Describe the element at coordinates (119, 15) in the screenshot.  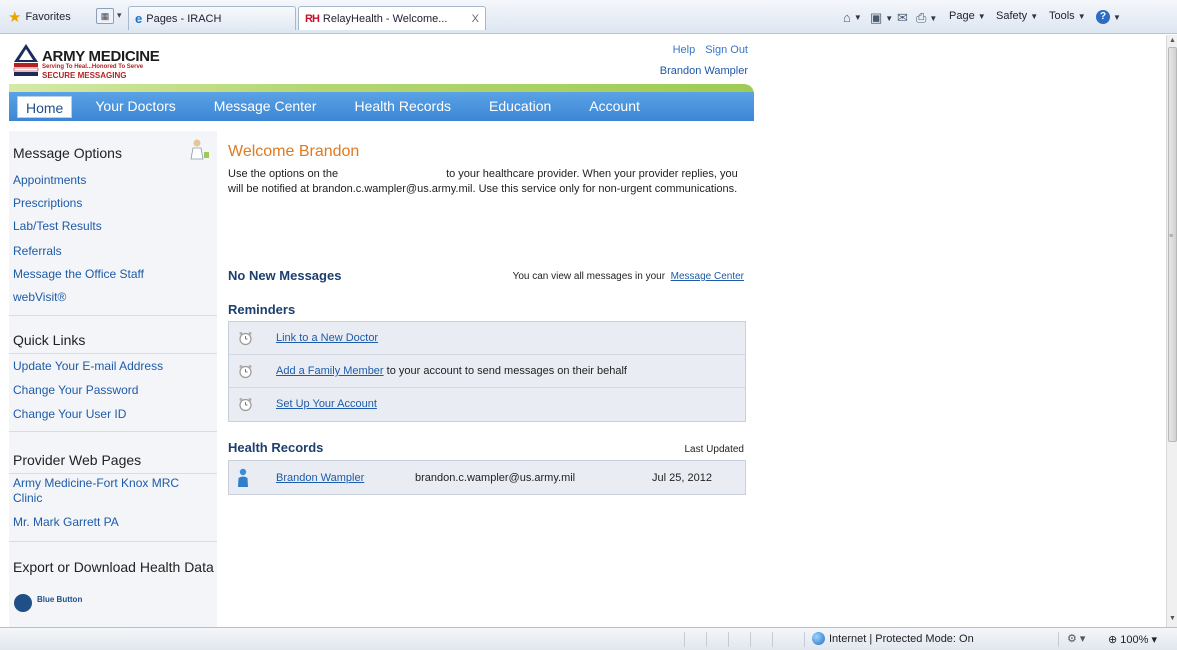
I see `tab-list-arrow-icon: ▾` at that location.